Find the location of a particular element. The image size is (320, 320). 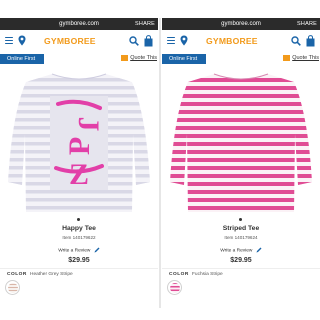

color-swatch-fuchsia is located at coordinates (174, 287).